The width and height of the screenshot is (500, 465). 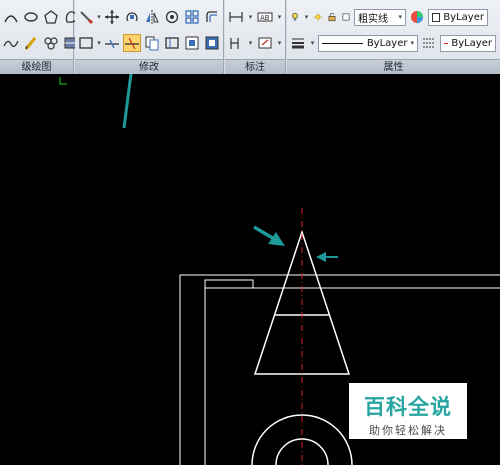 I want to click on annotate-toolbar-row1: ▾ AB ▾, so click(x=255, y=17).